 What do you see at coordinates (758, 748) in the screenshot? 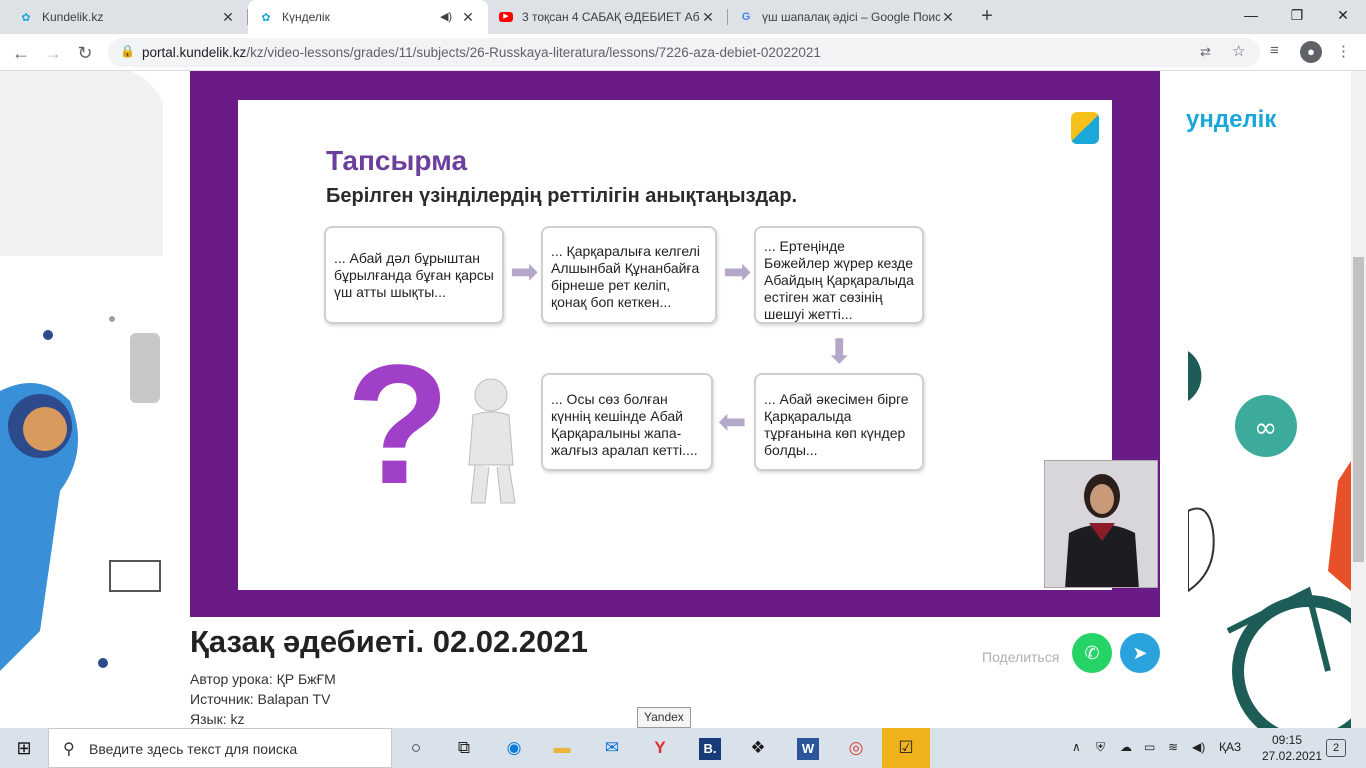
I see `dropbox-icon: ❖` at bounding box center [758, 748].